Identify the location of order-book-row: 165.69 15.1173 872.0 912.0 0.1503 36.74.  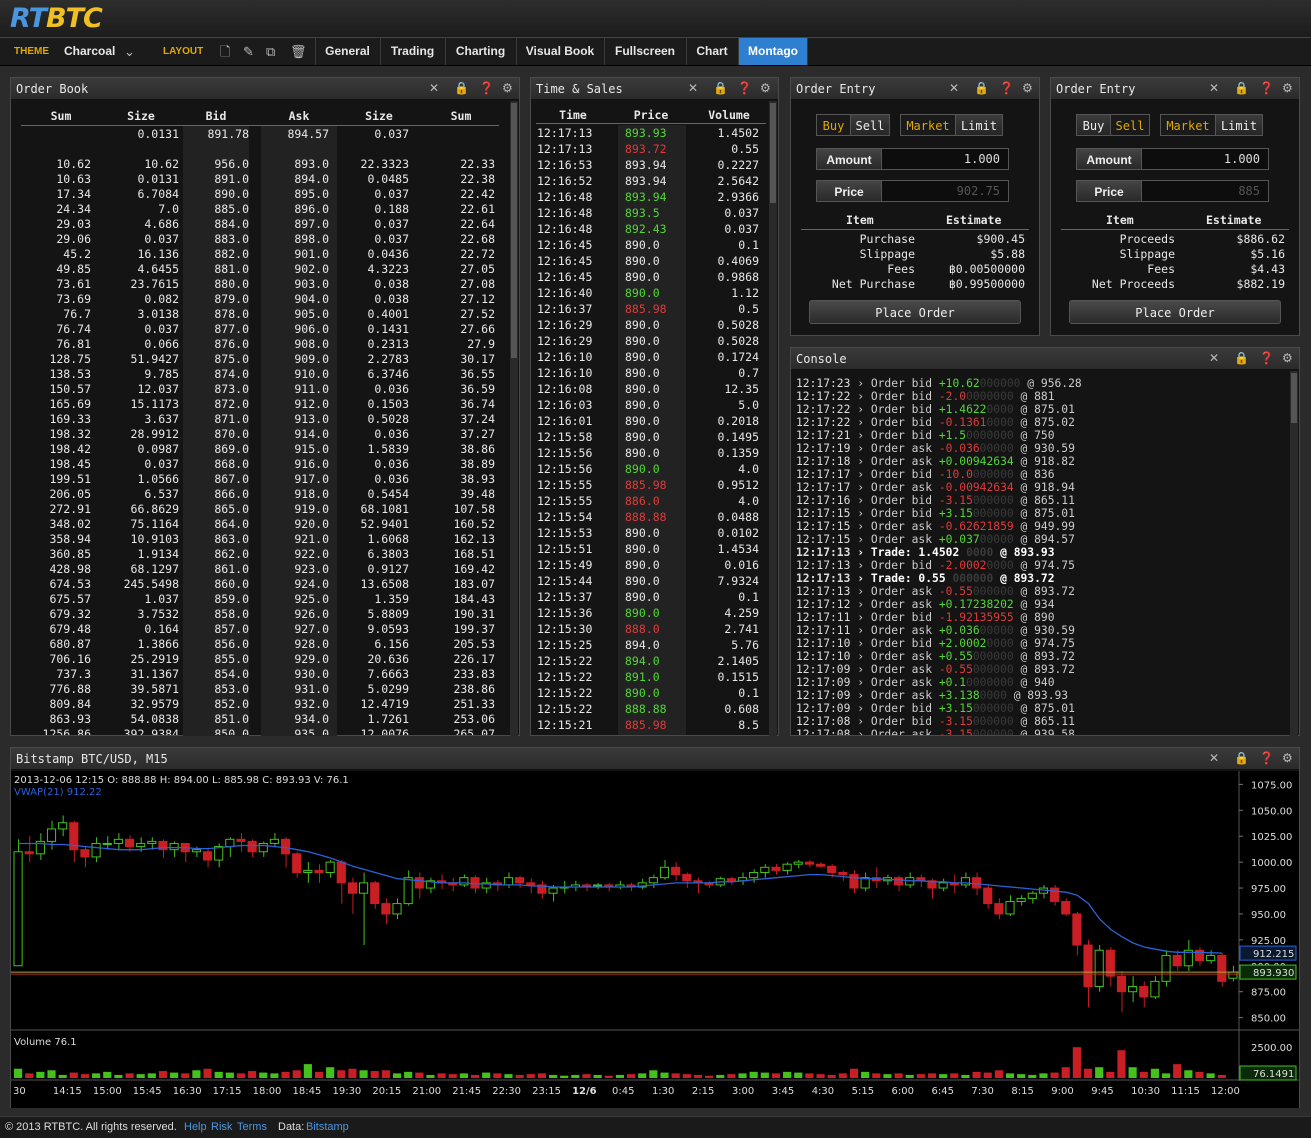
(265, 404).